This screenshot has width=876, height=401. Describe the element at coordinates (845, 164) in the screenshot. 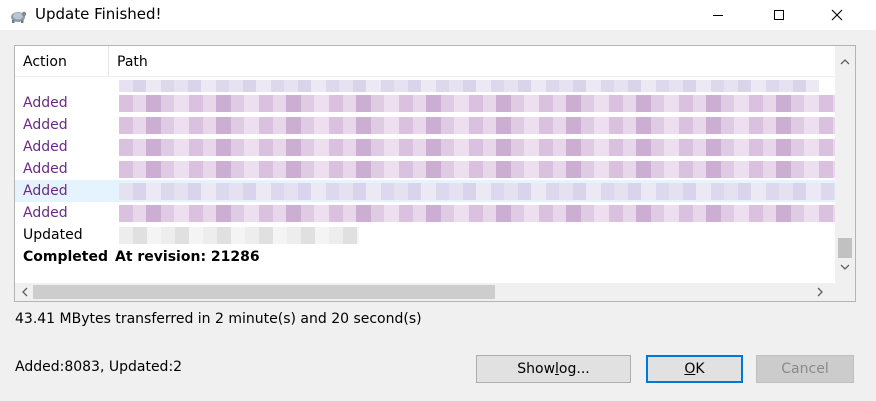

I see `vertical-scrollbar` at that location.